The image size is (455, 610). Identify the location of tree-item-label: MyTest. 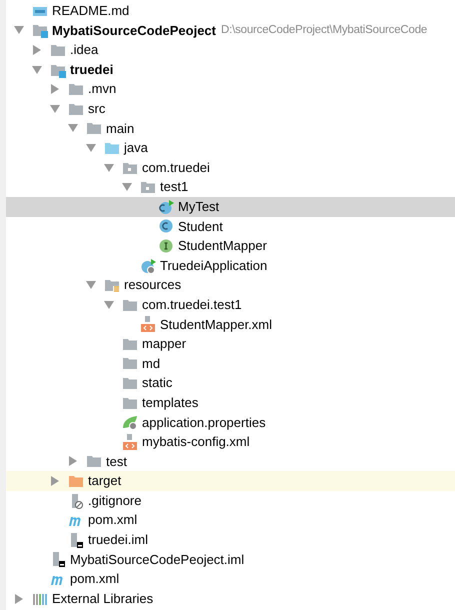
(199, 206).